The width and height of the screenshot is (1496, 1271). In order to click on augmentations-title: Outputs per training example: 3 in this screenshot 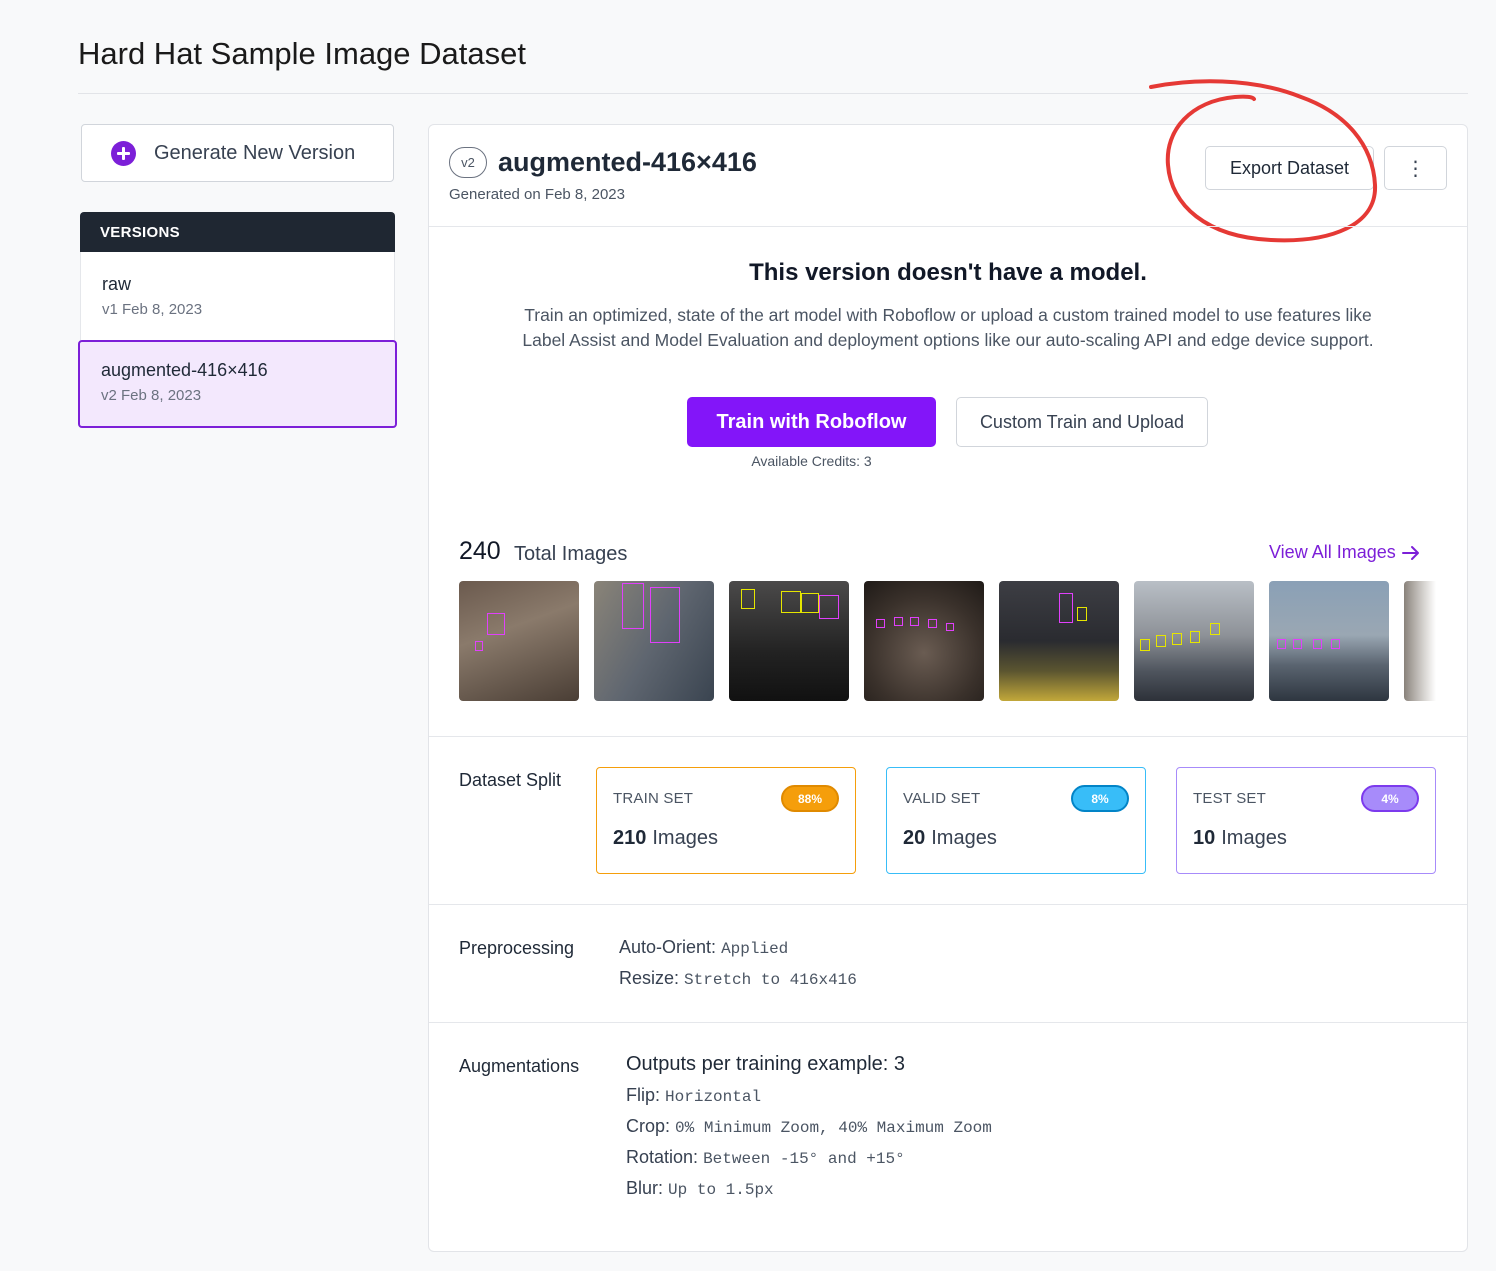, I will do `click(766, 1064)`.